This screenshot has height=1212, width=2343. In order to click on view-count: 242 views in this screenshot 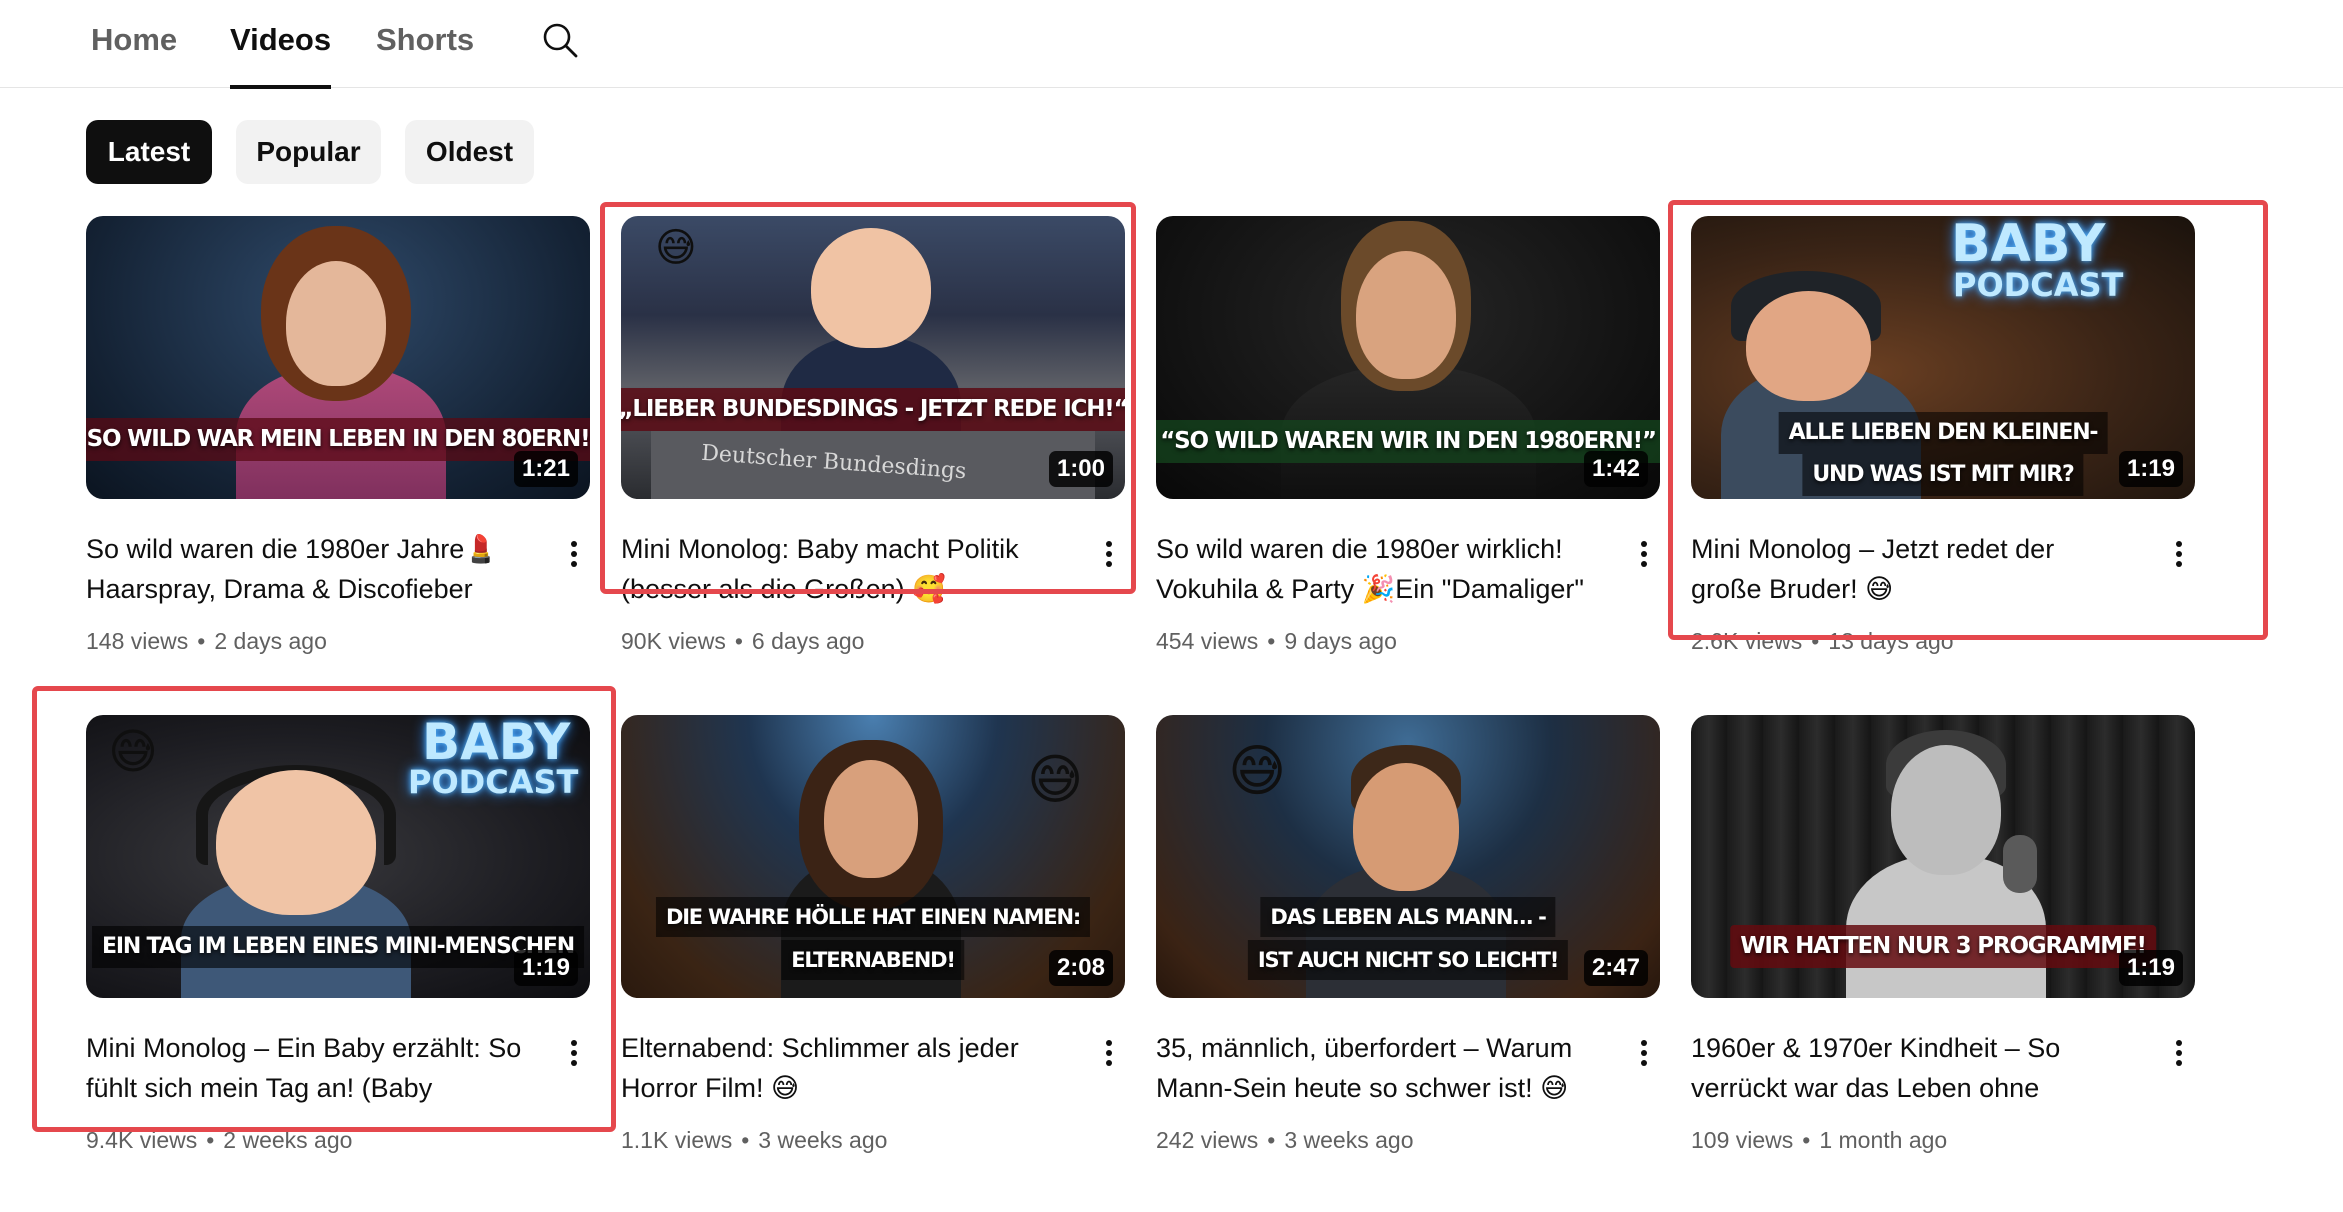, I will do `click(1207, 1140)`.